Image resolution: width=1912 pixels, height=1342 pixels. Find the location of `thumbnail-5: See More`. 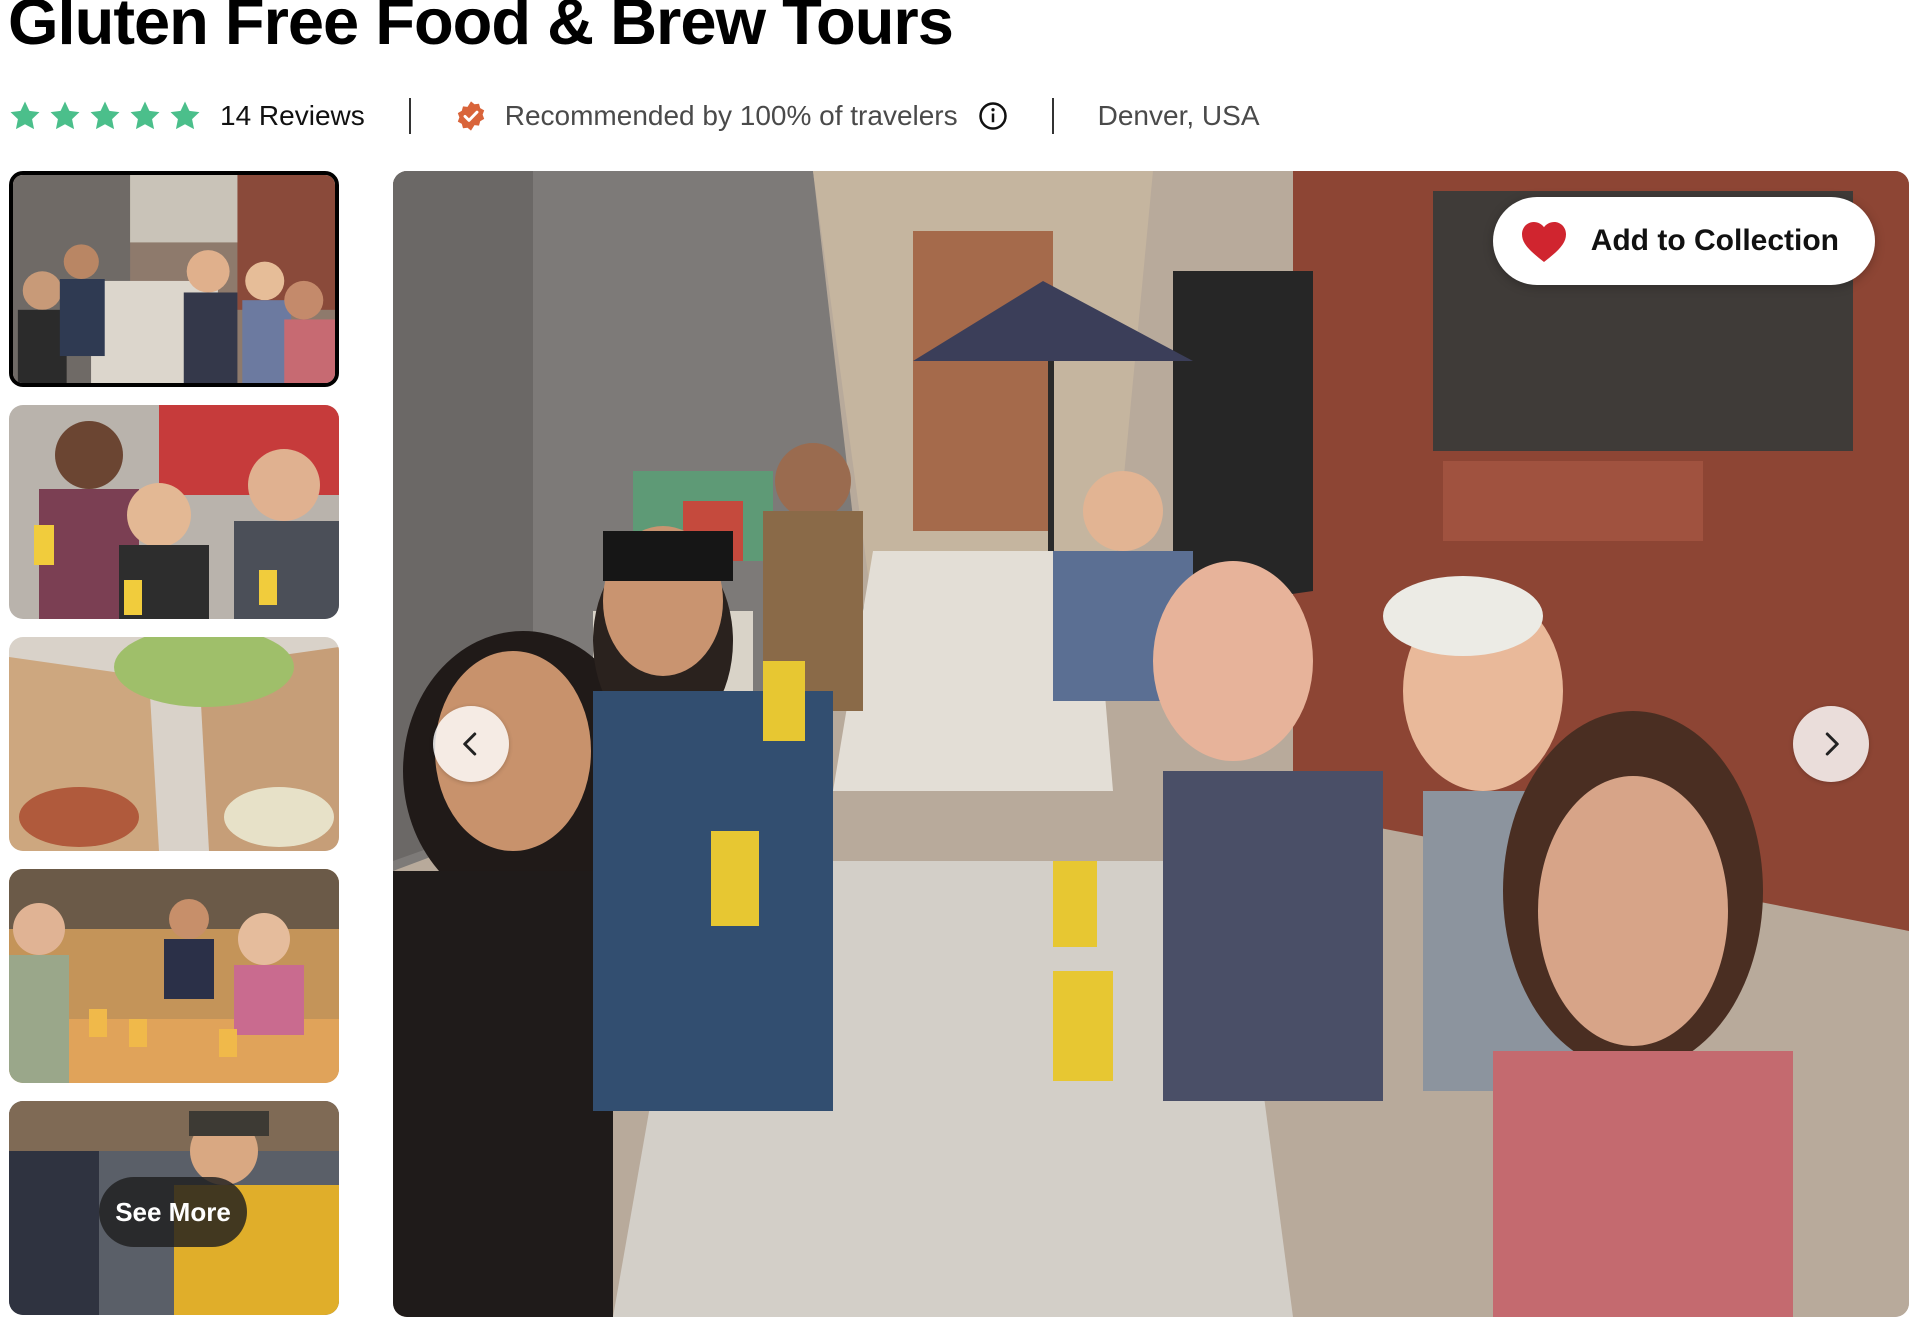

thumbnail-5: See More is located at coordinates (174, 1208).